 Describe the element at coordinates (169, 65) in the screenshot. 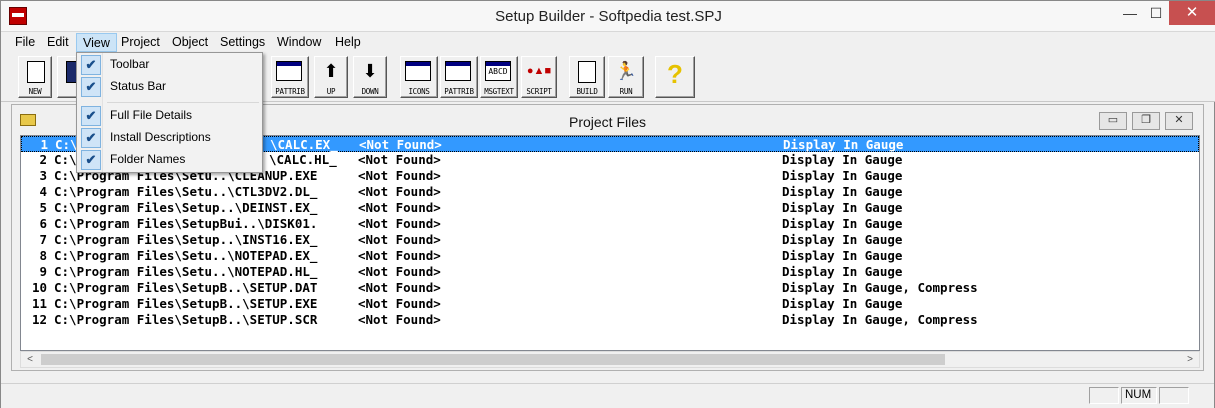

I see `menu-item-toolbar: ✔ Toolbar` at that location.